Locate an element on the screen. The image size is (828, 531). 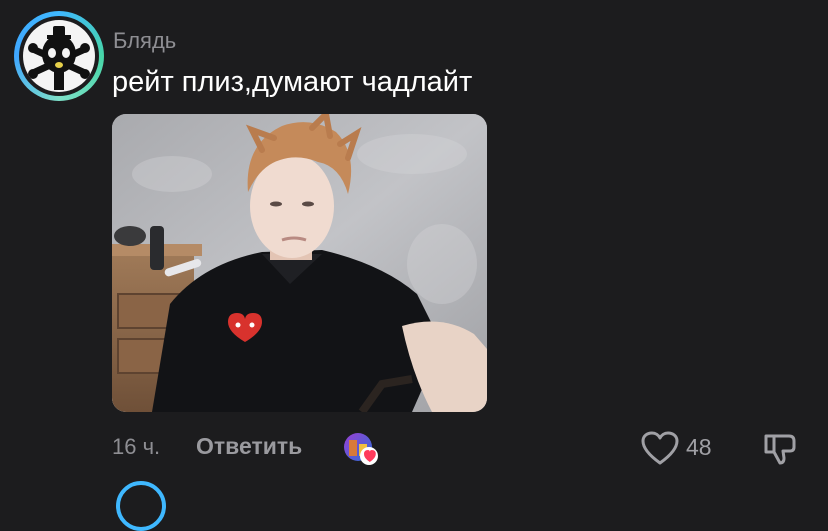
thumb-down-icon is located at coordinates (780, 449).